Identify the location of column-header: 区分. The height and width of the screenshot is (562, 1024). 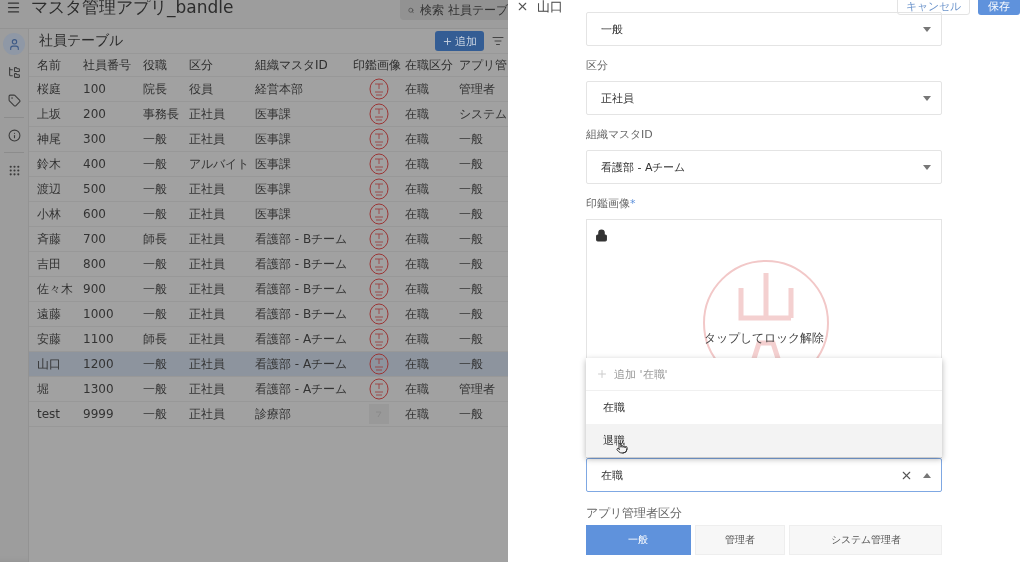
(201, 65).